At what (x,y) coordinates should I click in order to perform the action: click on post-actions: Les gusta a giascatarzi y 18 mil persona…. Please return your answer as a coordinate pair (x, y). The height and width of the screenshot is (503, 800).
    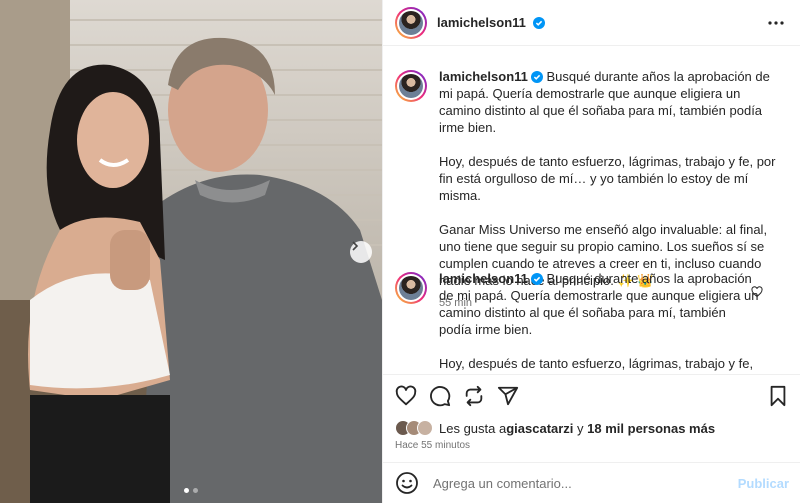
    Looking at the image, I should click on (591, 412).